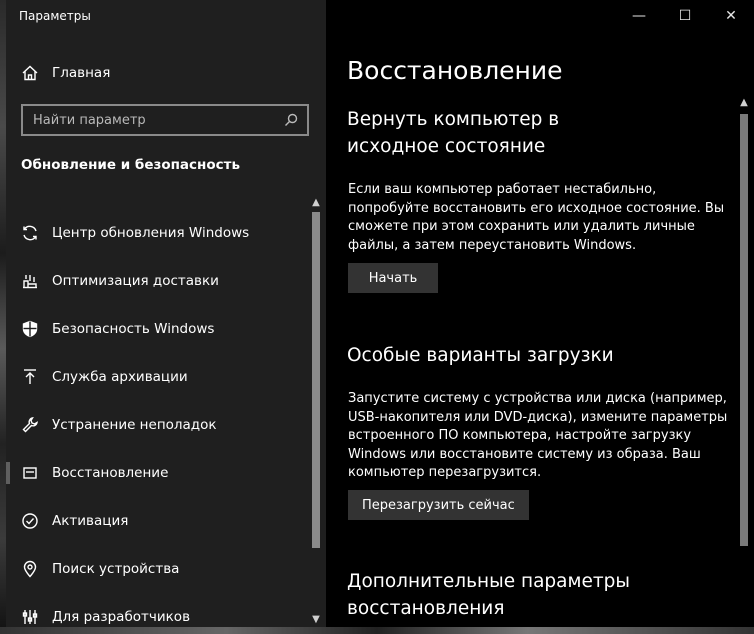  Describe the element at coordinates (55, 16) in the screenshot. I see `window-title: Параметры` at that location.